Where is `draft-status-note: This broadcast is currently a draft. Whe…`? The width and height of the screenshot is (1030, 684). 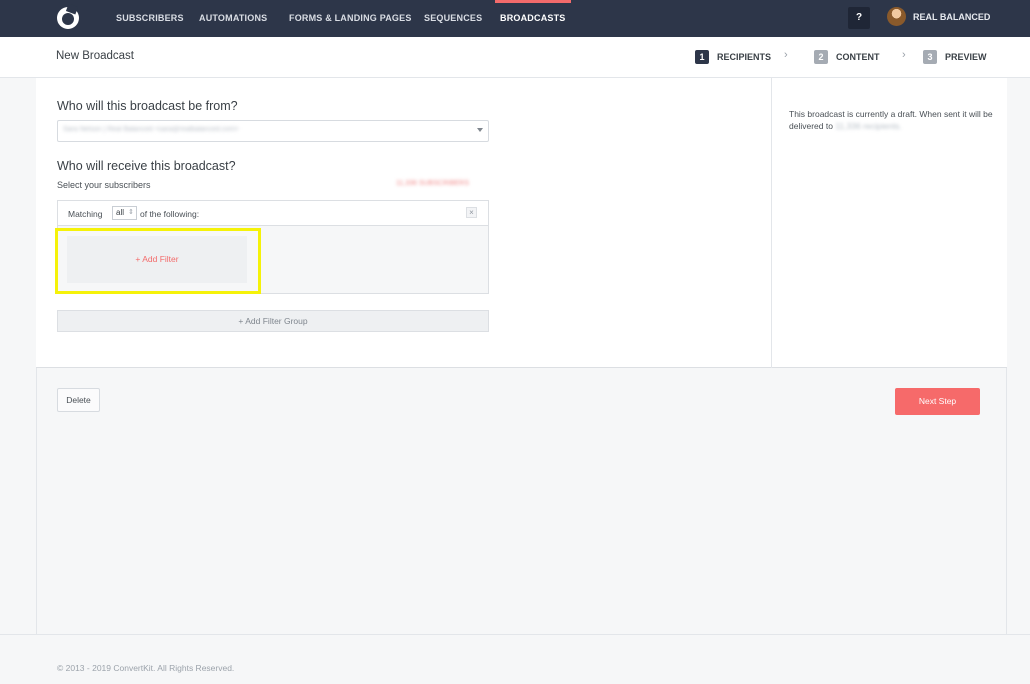
draft-status-note: This broadcast is currently a draft. Whe… is located at coordinates (894, 120).